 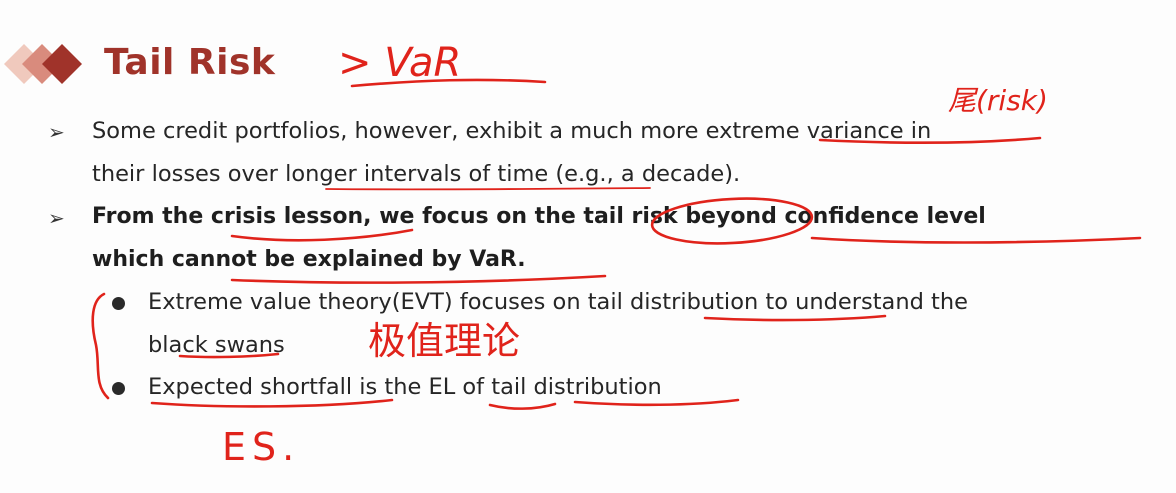 What do you see at coordinates (100, 346) in the screenshot?
I see `left-brace` at bounding box center [100, 346].